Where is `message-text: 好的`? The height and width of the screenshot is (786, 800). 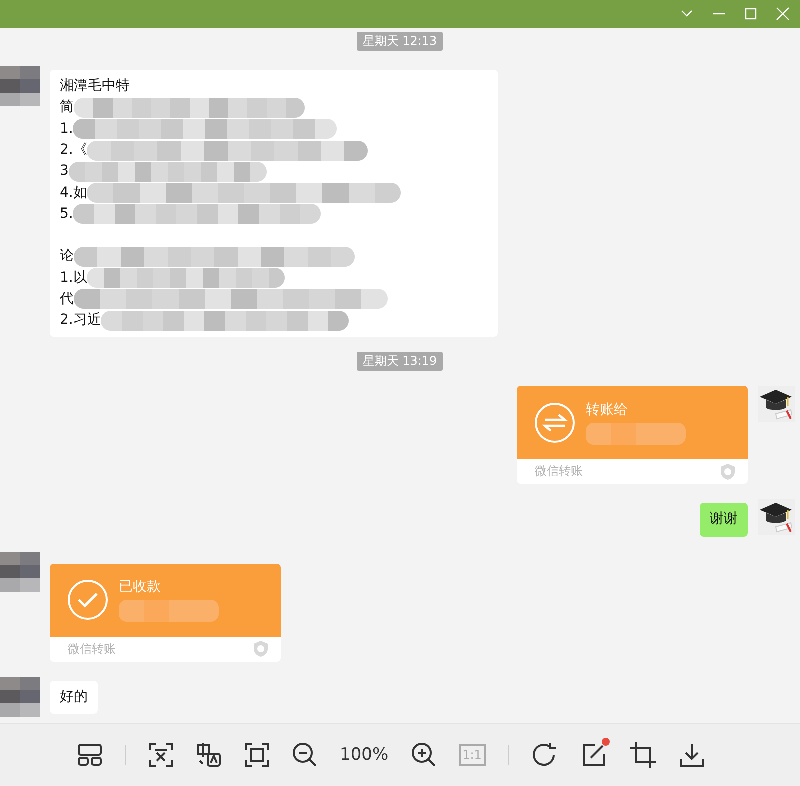
message-text: 好的 is located at coordinates (74, 697).